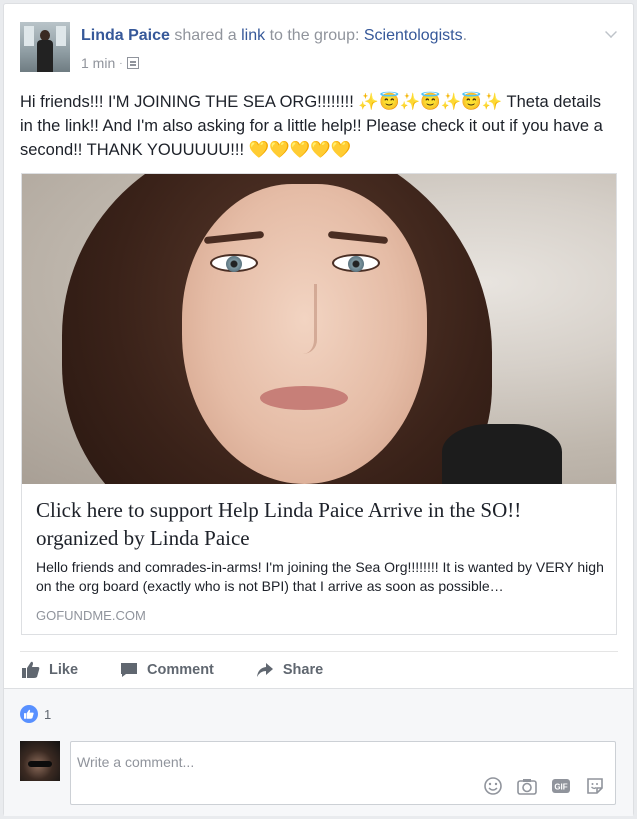 The width and height of the screenshot is (637, 819). Describe the element at coordinates (91, 615) in the screenshot. I see `link-preview-domain: GOFUNDME.COM` at that location.